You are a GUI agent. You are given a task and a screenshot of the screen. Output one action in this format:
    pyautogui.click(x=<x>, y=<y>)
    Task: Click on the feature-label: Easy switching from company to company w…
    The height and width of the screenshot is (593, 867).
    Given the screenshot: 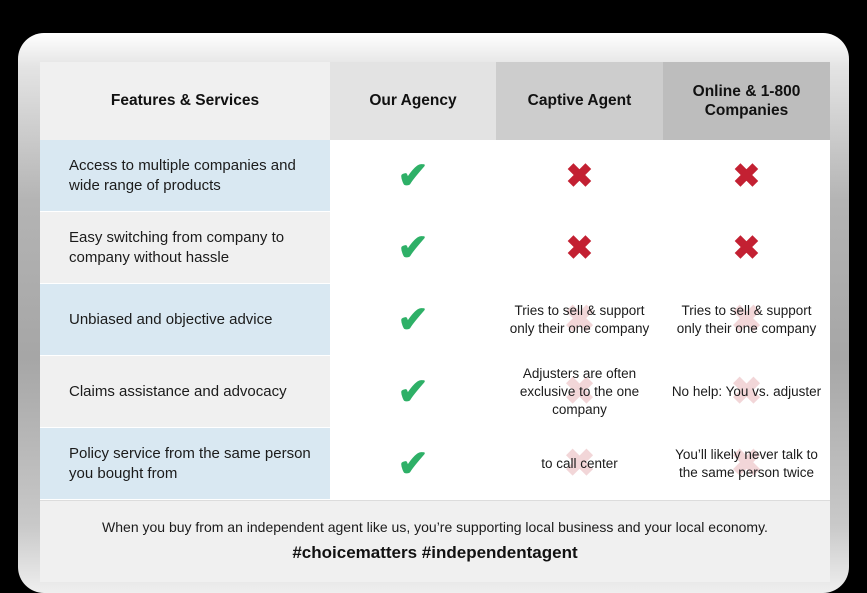 What is the action you would take?
    pyautogui.click(x=185, y=247)
    